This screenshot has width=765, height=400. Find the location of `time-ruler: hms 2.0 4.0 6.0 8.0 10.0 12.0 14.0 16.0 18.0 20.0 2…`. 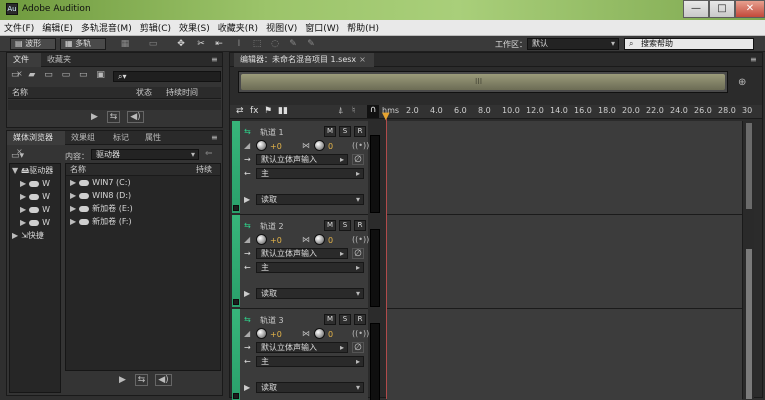

time-ruler: hms 2.0 4.0 6.0 8.0 10.0 12.0 14.0 16.0 18.0 20.0 2… is located at coordinates (572, 112).